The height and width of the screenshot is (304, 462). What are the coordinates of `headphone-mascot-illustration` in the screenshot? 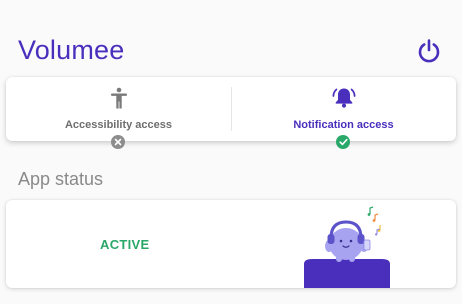 It's located at (347, 247).